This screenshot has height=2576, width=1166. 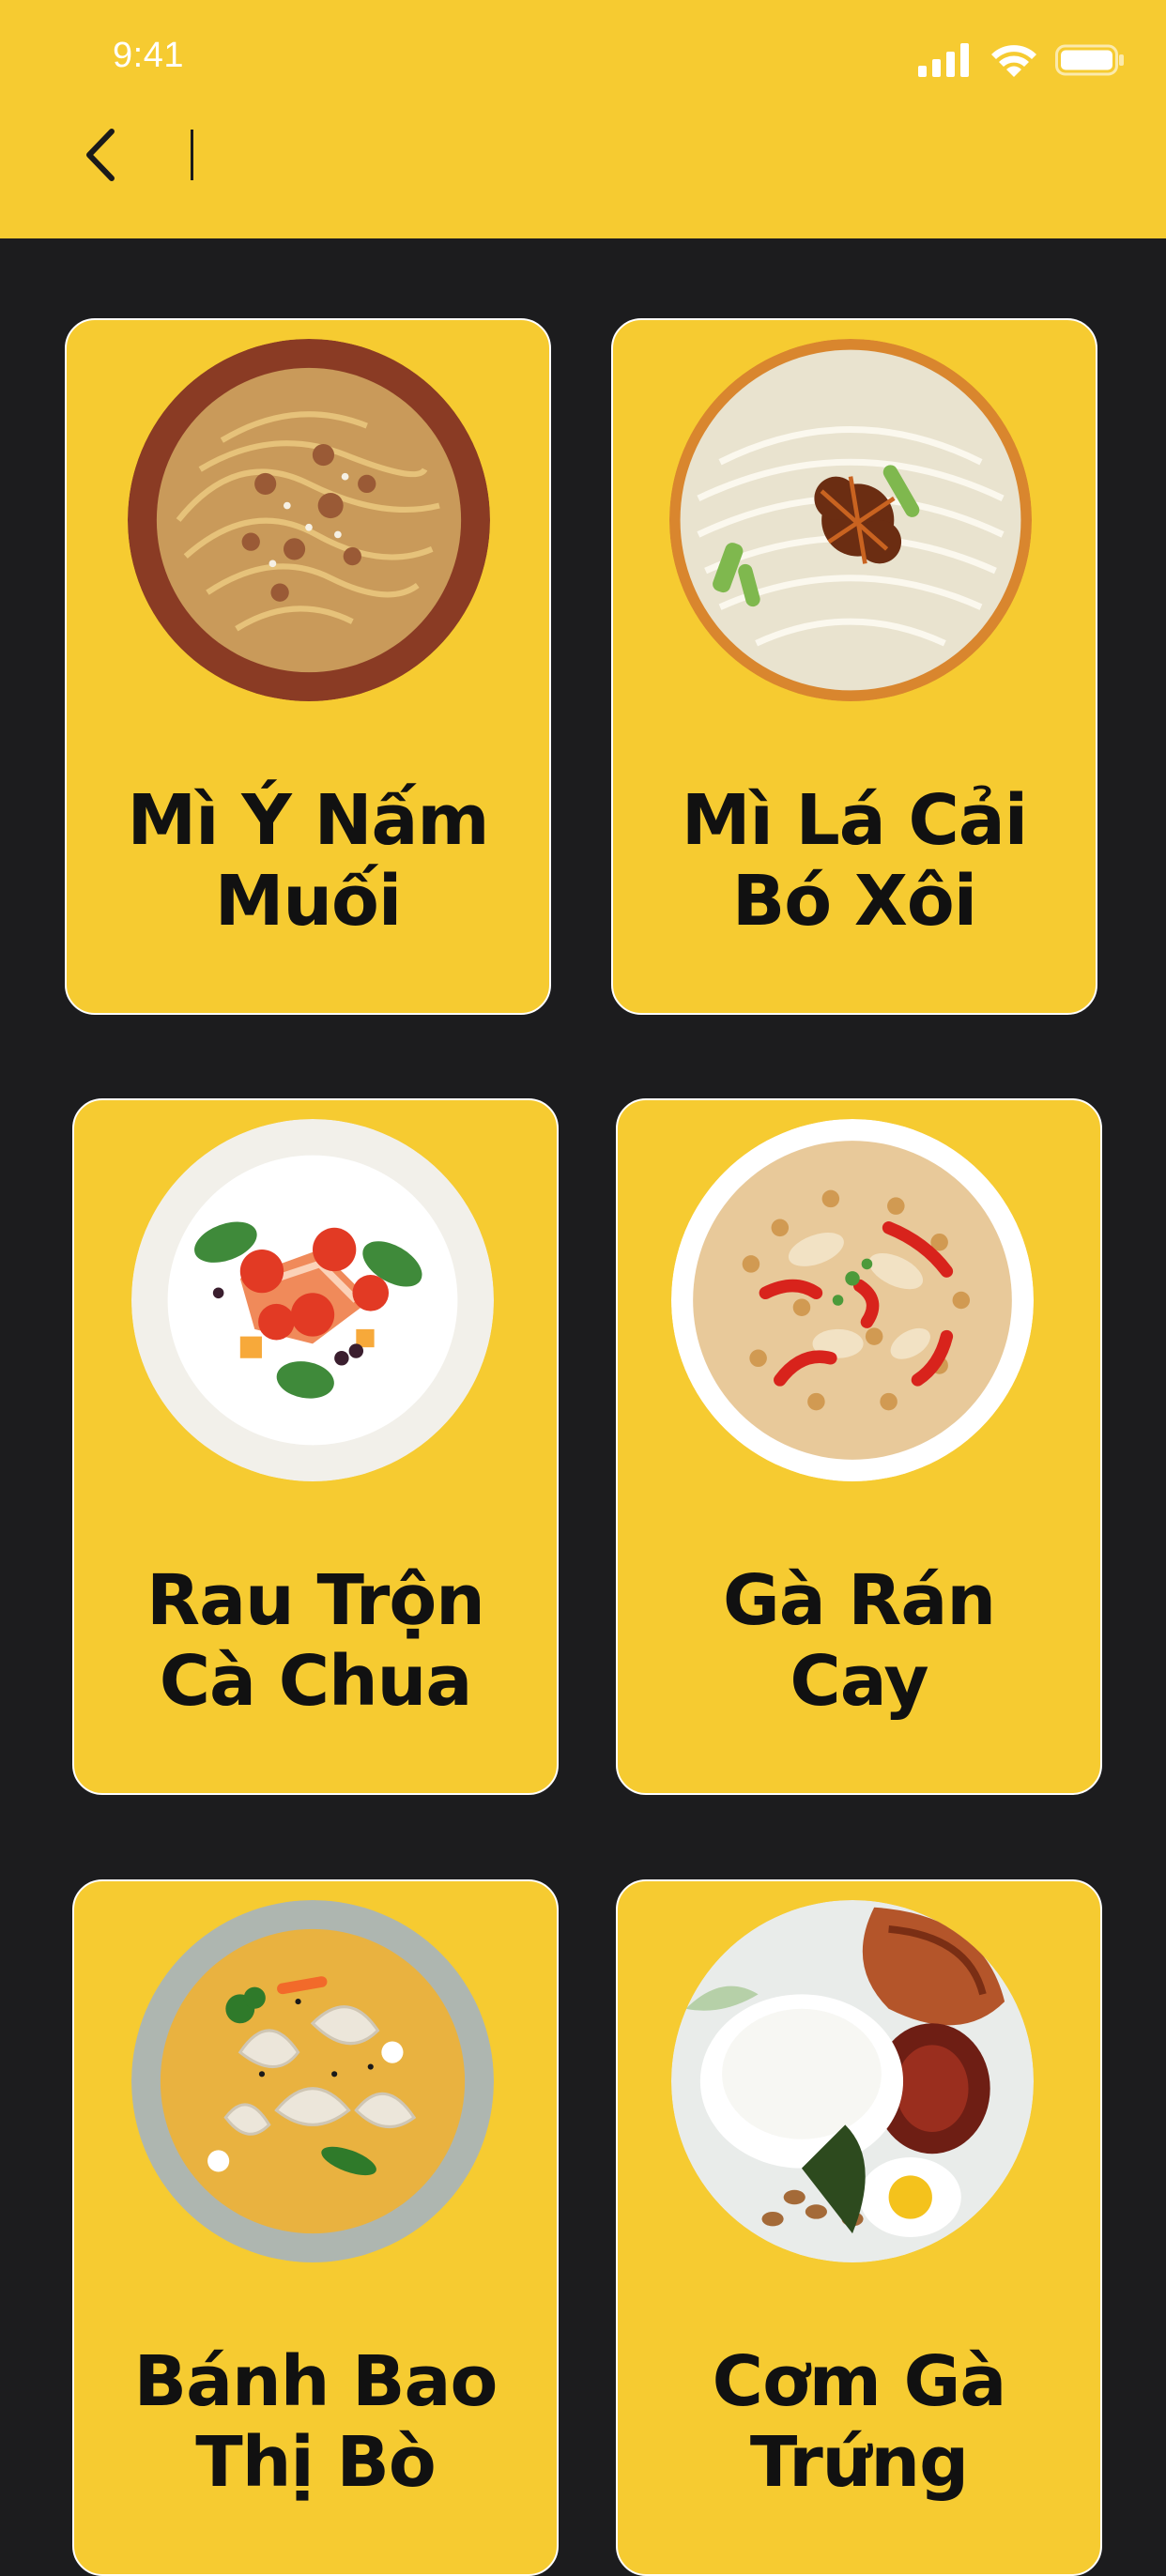 I want to click on dish-card: Bánh Bao Thị Bò, so click(x=315, y=2228).